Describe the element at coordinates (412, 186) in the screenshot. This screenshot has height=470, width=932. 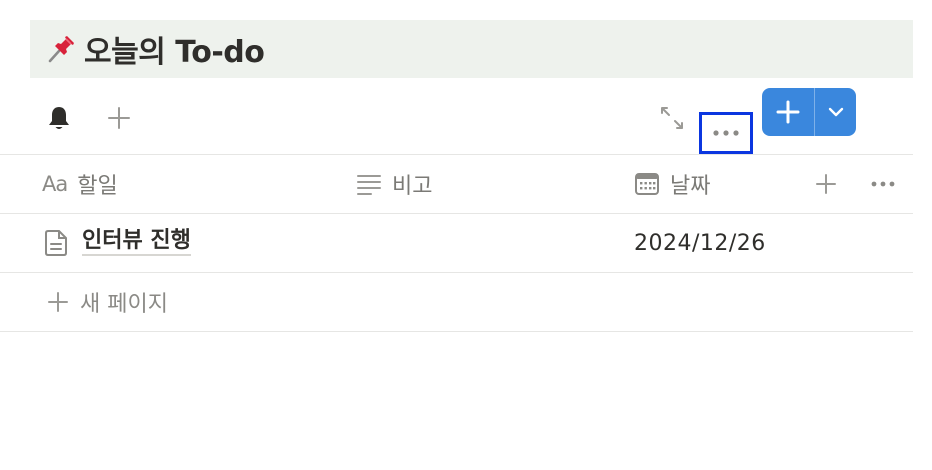
I see `column-label: 비고` at that location.